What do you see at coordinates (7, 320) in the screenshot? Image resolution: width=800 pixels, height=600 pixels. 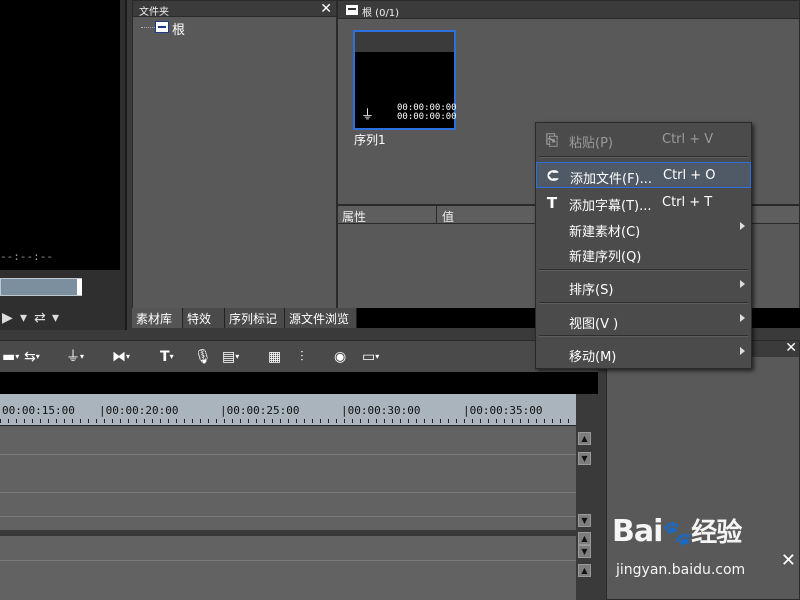 I see `play-button: ▶` at bounding box center [7, 320].